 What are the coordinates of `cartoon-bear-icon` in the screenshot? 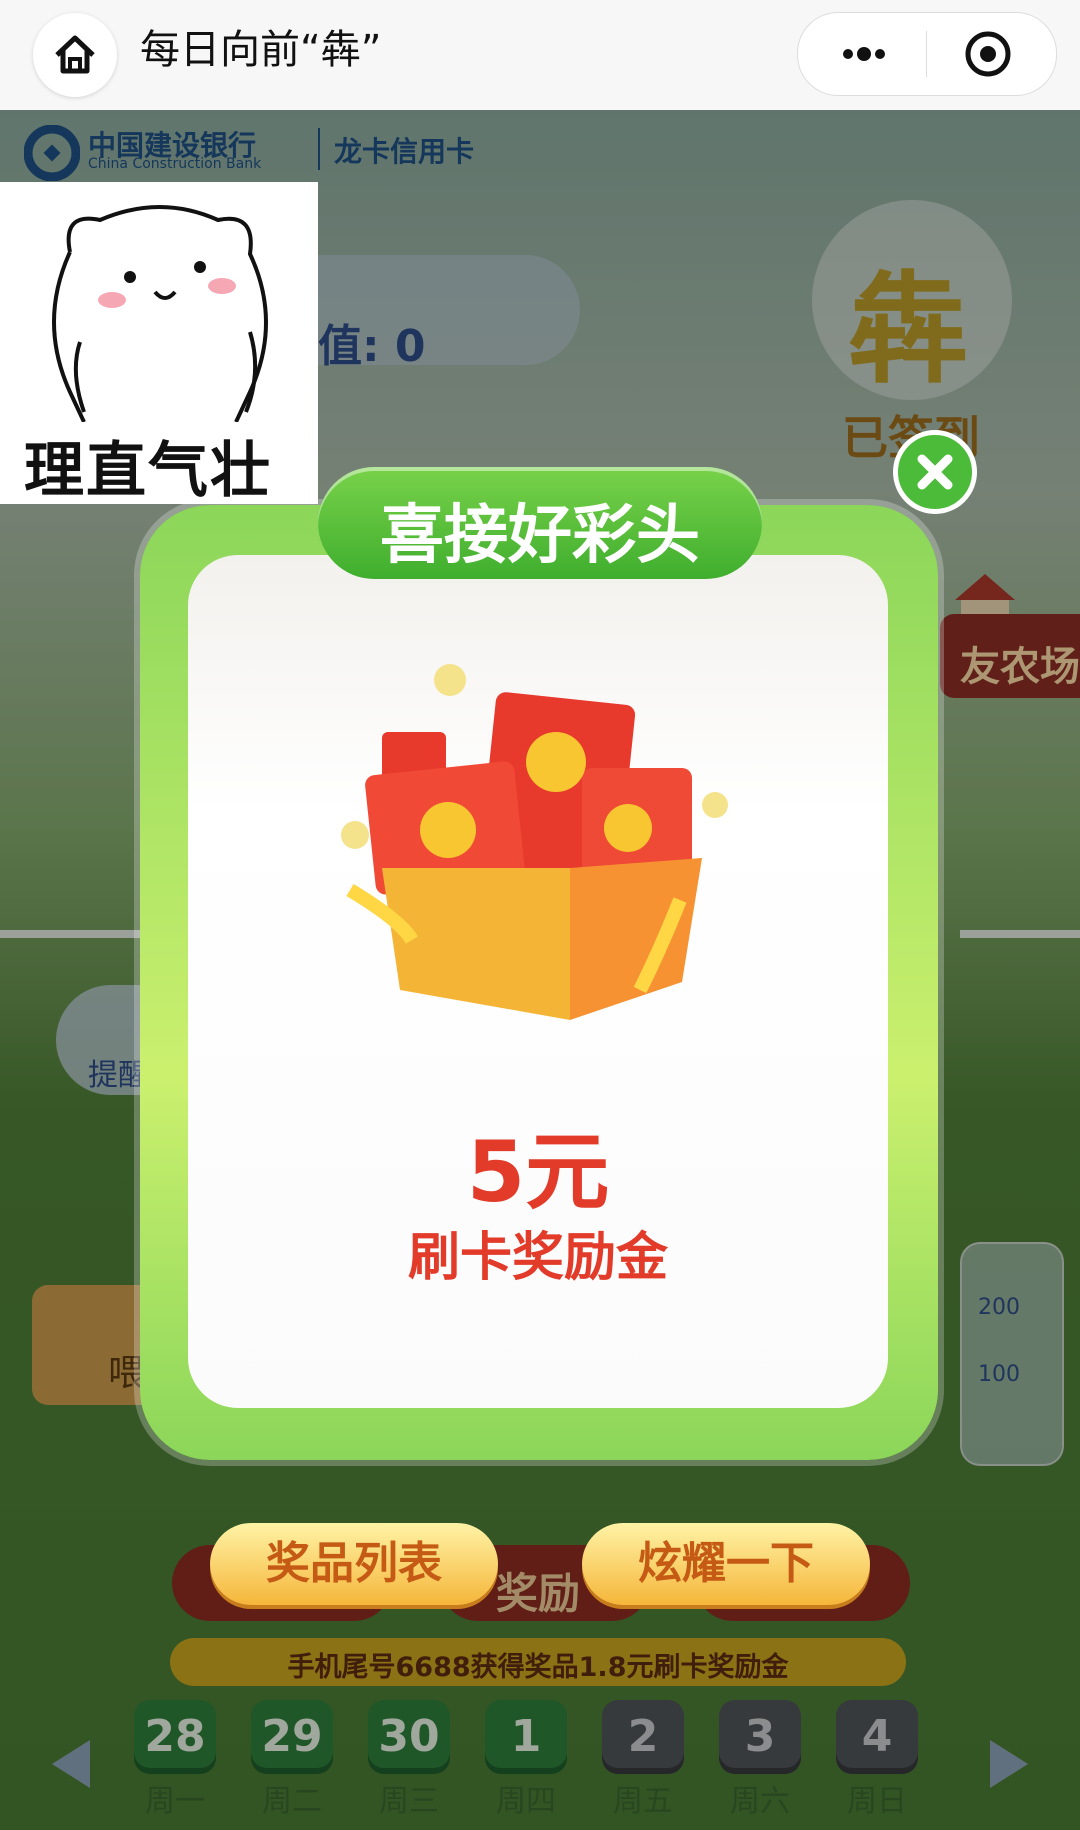 It's located at (160, 314).